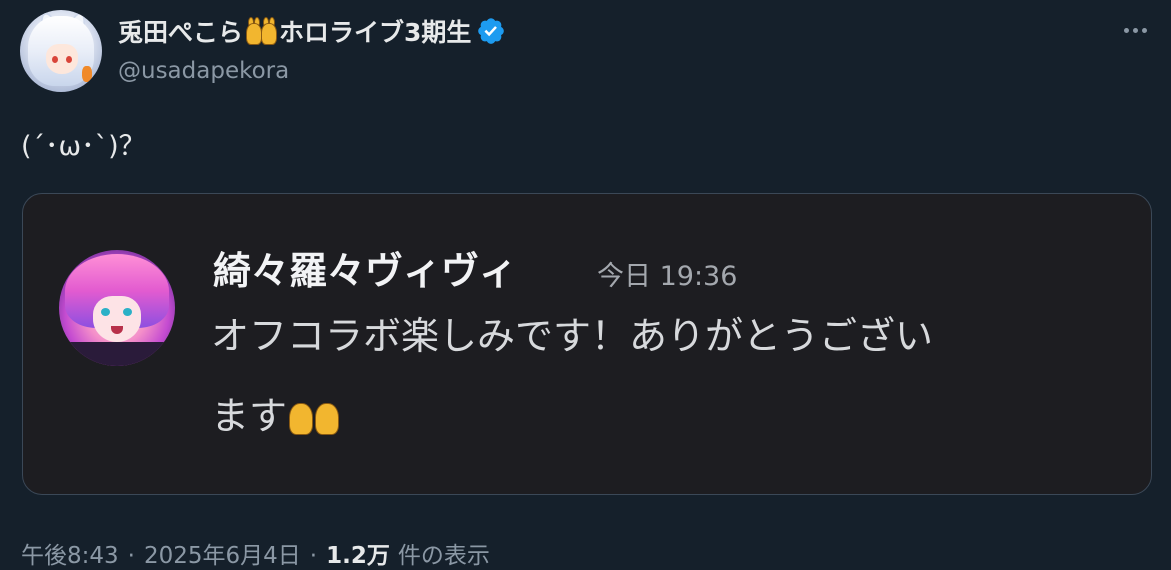  I want to click on avatar-face, so click(62, 59).